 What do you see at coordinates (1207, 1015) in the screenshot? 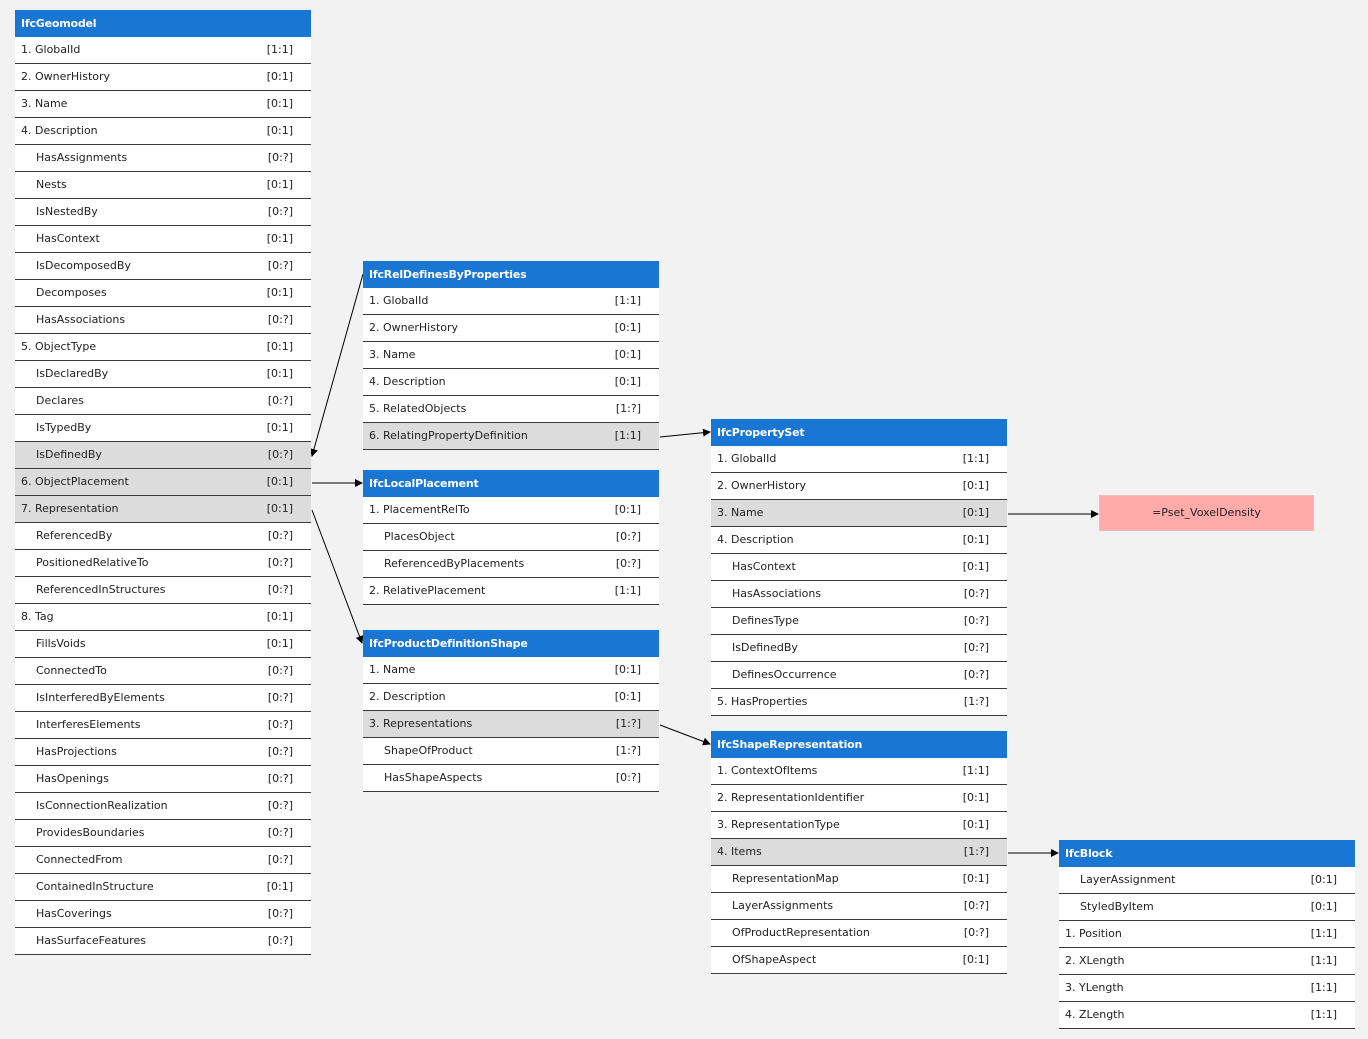
I see `attribute-row: 4. ZLength [1:1]` at bounding box center [1207, 1015].